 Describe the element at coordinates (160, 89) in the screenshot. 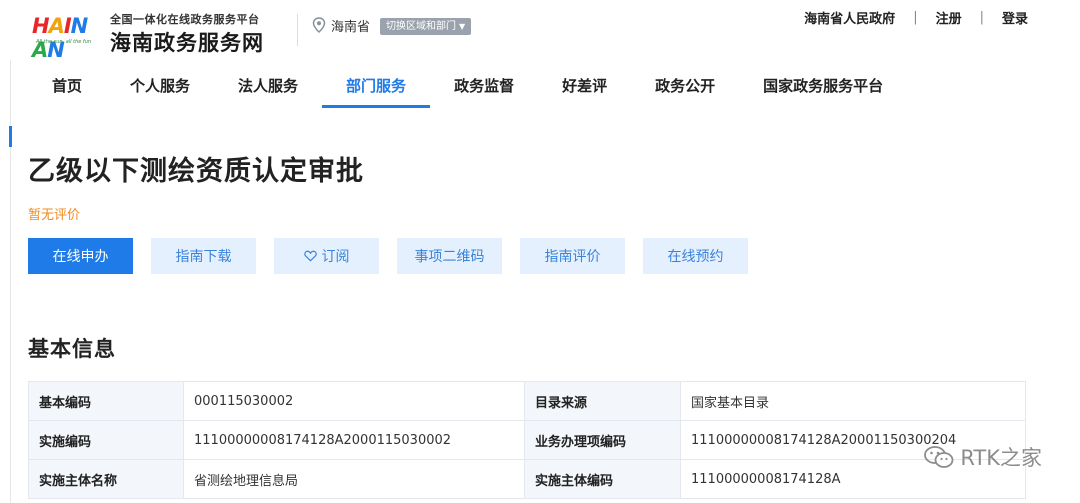

I see `nav-personal-services: 个人服务` at that location.